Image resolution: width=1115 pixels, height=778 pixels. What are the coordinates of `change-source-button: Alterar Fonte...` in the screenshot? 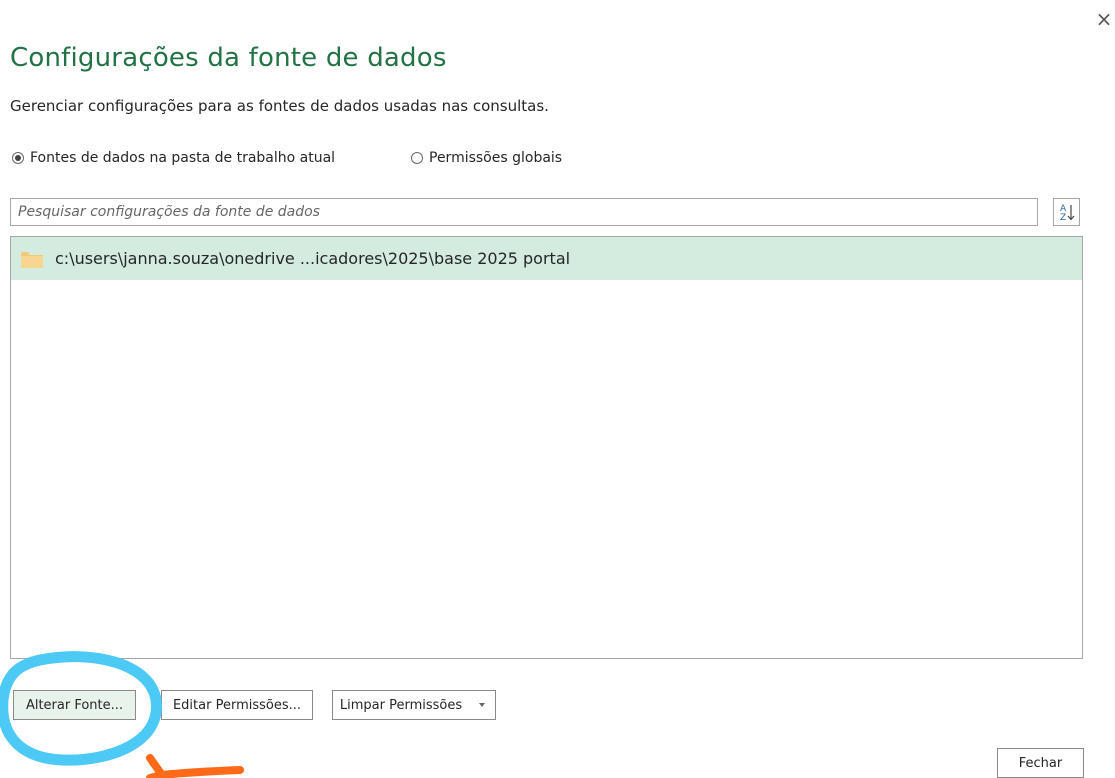 It's located at (74, 705).